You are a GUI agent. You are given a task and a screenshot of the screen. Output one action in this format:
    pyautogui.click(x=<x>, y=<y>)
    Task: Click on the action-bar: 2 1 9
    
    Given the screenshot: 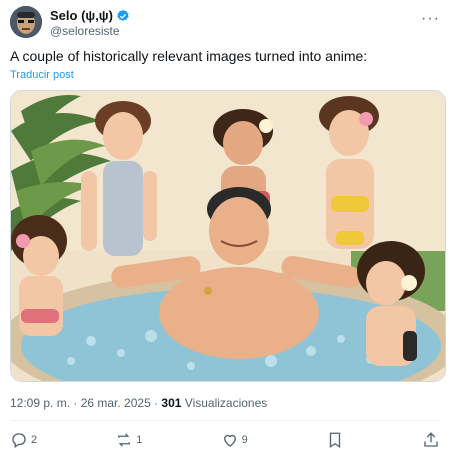 What is the action you would take?
    pyautogui.click(x=225, y=440)
    